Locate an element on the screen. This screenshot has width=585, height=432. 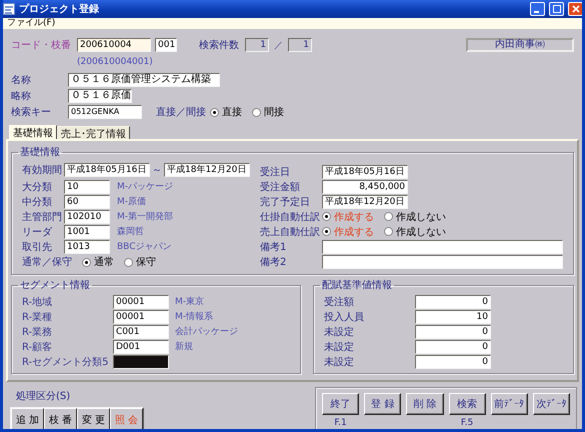
code-field: 10 is located at coordinates (87, 187).